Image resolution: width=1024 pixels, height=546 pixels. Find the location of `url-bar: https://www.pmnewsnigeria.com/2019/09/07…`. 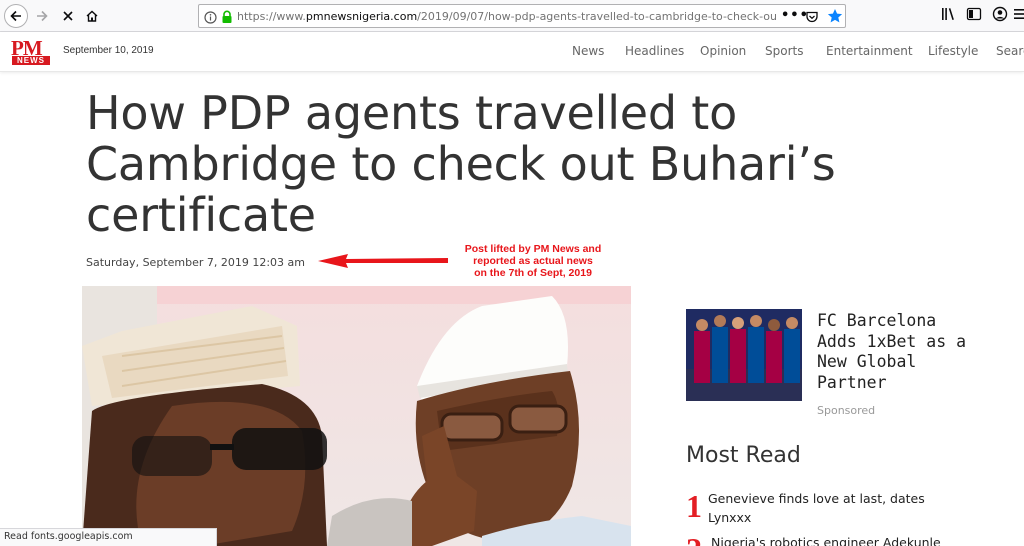

url-bar: https://www.pmnewsnigeria.com/2019/09/07… is located at coordinates (522, 16).